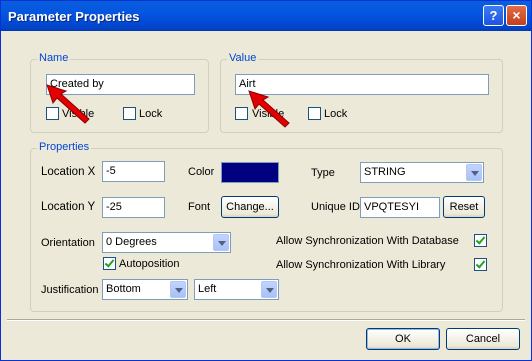  What do you see at coordinates (68, 172) in the screenshot?
I see `location-x-label: Location X` at bounding box center [68, 172].